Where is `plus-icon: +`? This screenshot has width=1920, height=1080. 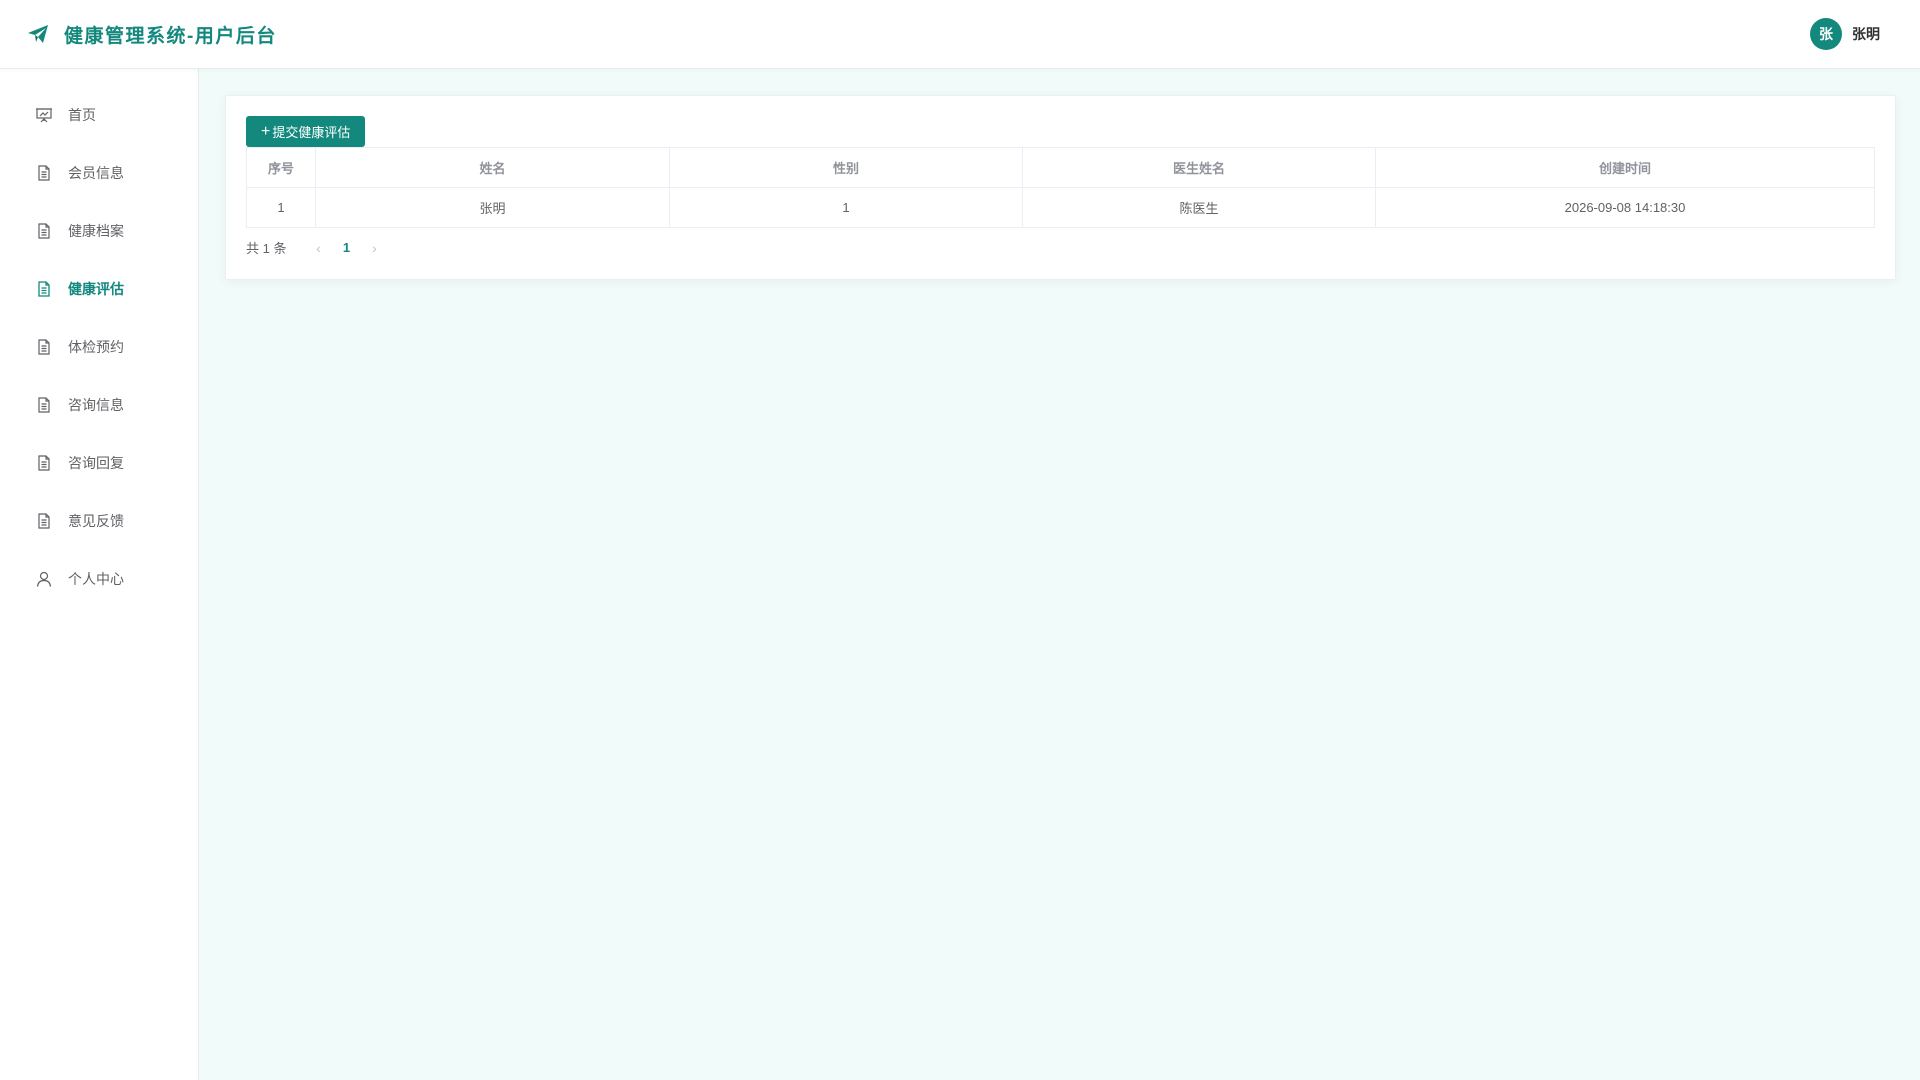
plus-icon: + is located at coordinates (266, 131).